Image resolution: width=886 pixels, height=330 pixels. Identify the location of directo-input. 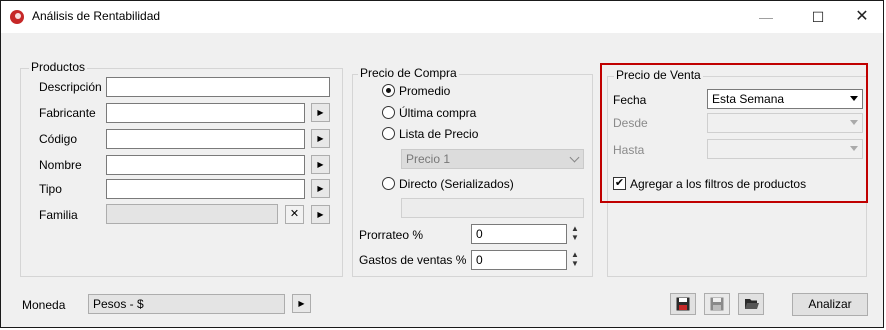
(492, 208).